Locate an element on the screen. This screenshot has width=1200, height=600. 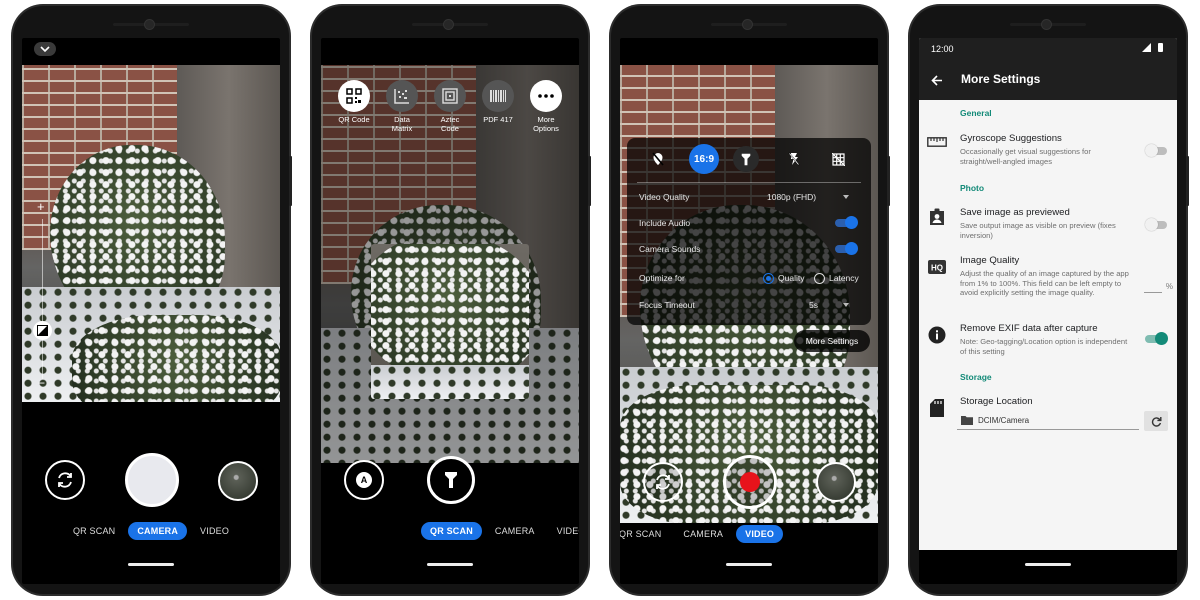
exposure-button is located at coordinates (42, 330).